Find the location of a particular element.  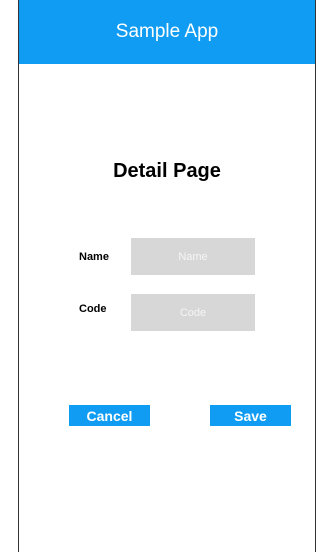

save-button-label: Save is located at coordinates (250, 415).